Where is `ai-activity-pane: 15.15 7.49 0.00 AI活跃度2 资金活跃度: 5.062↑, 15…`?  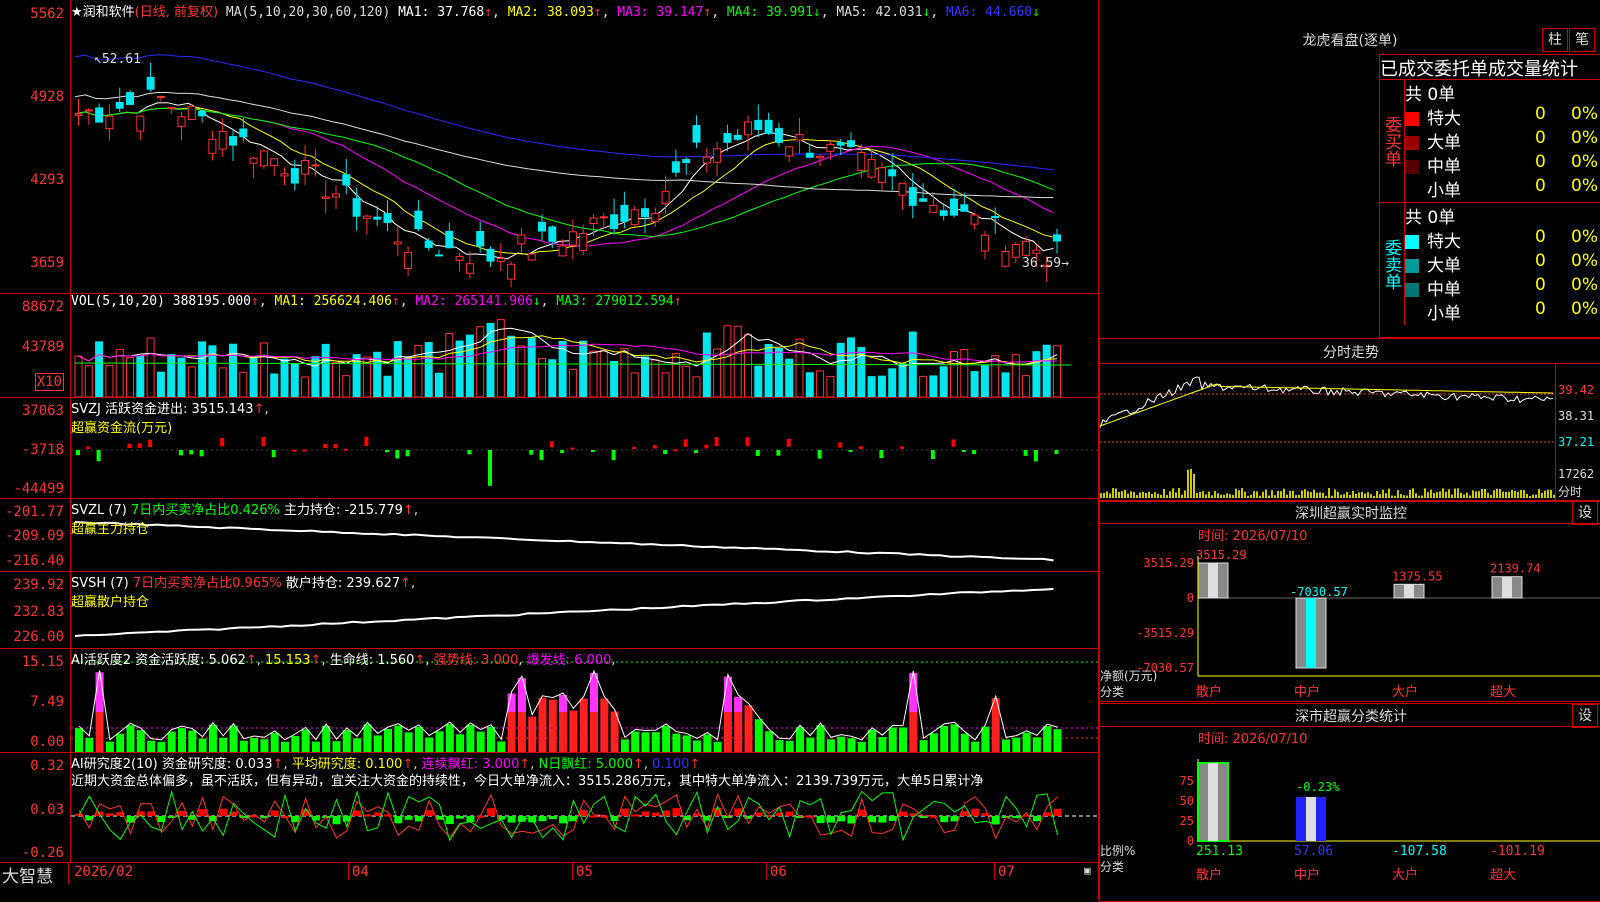 ai-activity-pane: 15.15 7.49 0.00 AI活跃度2 资金活跃度: 5.062↑, 15… is located at coordinates (549, 700).